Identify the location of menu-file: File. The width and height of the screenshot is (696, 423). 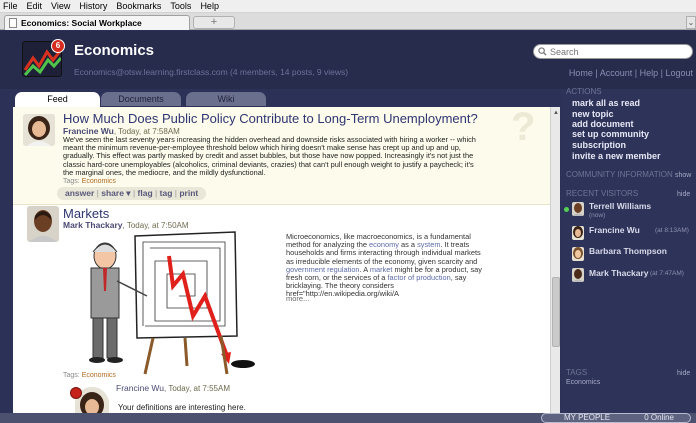
(10, 6).